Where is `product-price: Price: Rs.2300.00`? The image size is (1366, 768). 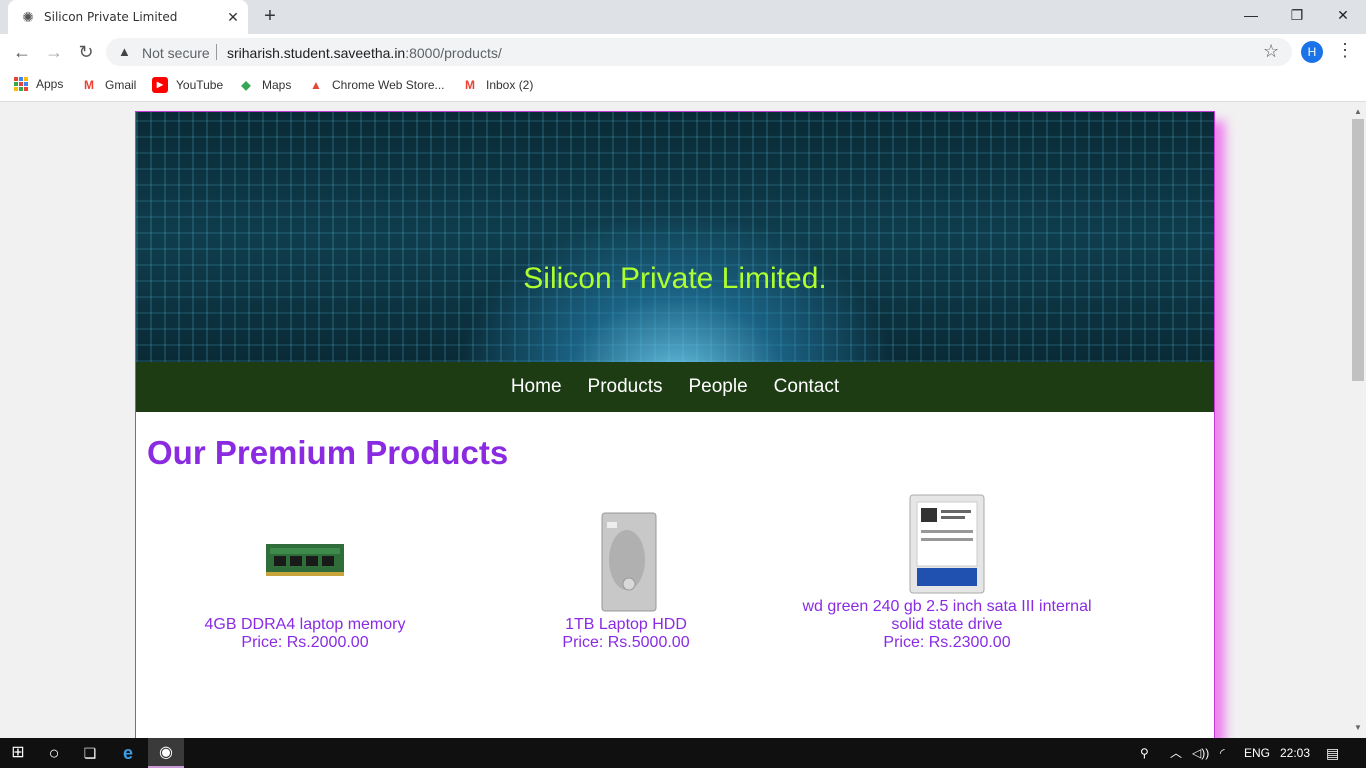
product-price: Price: Rs.2300.00 is located at coordinates (947, 642).